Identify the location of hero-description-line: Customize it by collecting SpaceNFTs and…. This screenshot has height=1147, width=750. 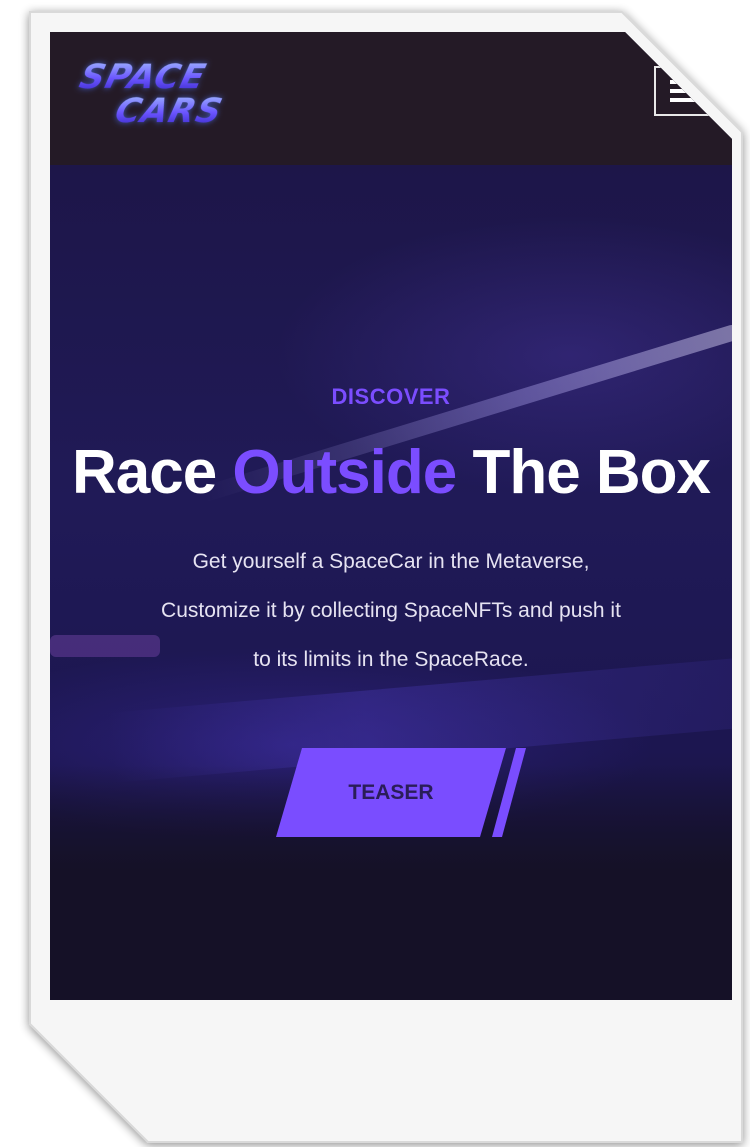
(391, 610).